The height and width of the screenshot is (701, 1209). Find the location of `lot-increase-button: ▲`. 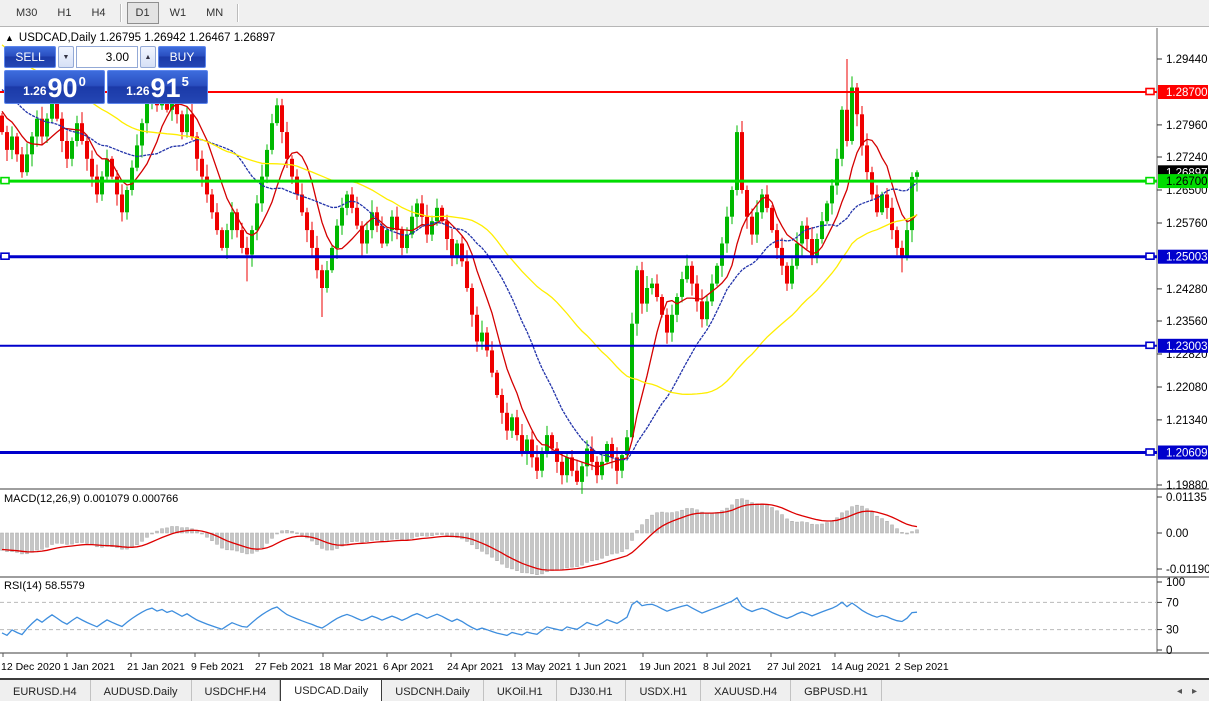

lot-increase-button: ▲ is located at coordinates (148, 57).